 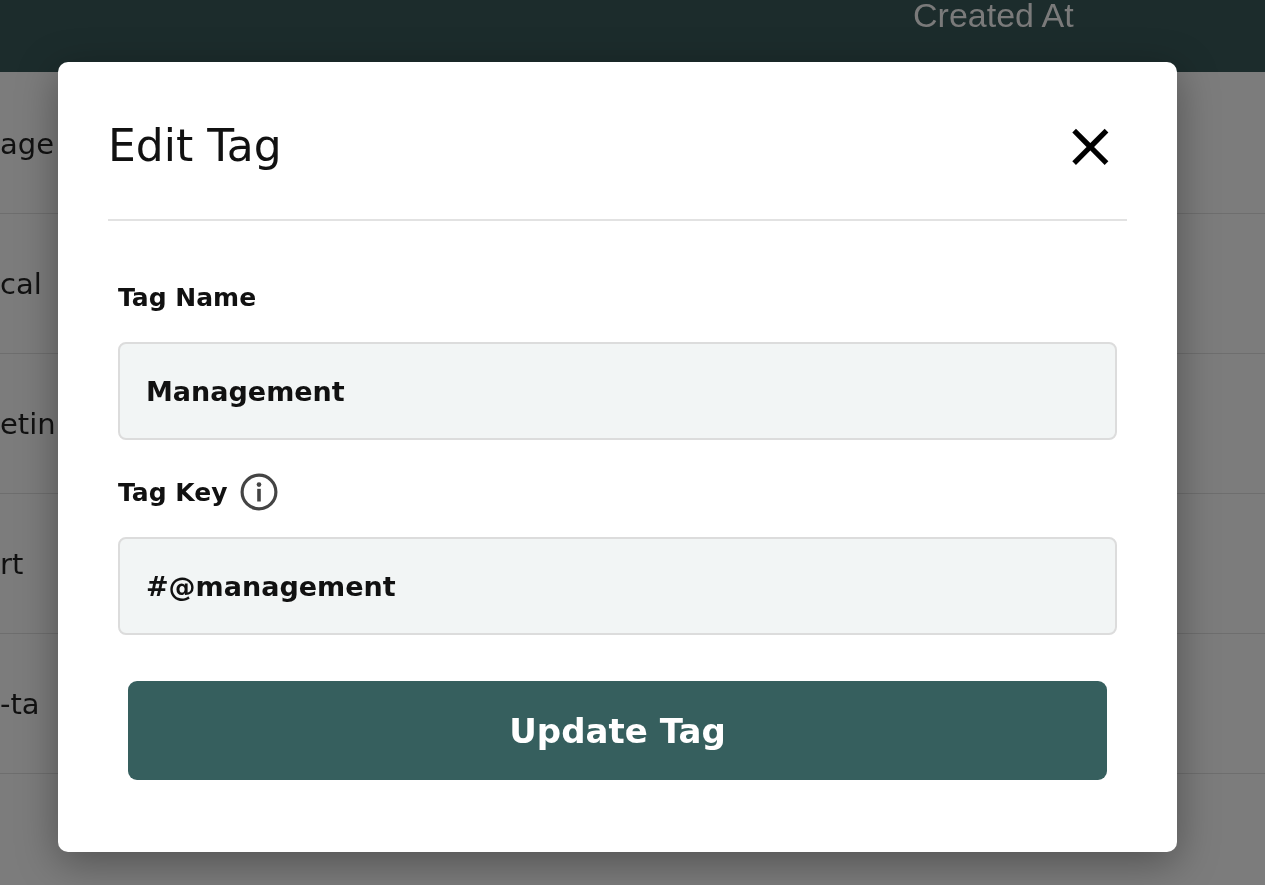 I want to click on table-cell: age, so click(x=27, y=143).